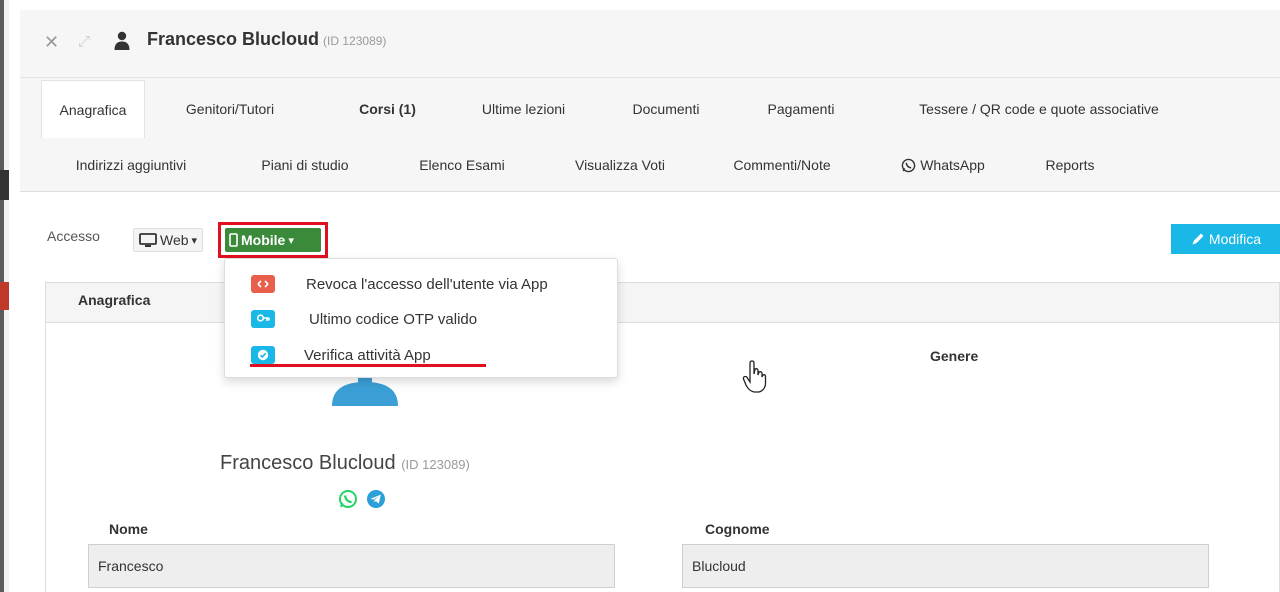  What do you see at coordinates (93, 109) in the screenshot?
I see `tab-anagrafica: Anagrafica` at bounding box center [93, 109].